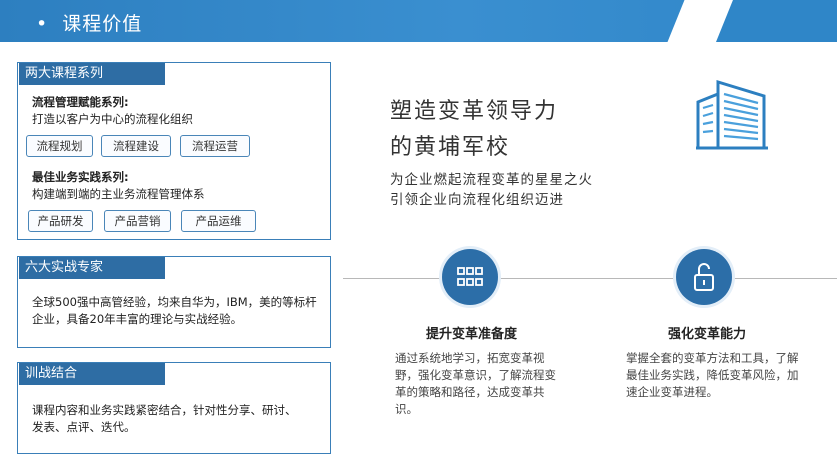 The width and height of the screenshot is (837, 463). Describe the element at coordinates (215, 146) in the screenshot. I see `tag-process-operation: 流程运营` at that location.